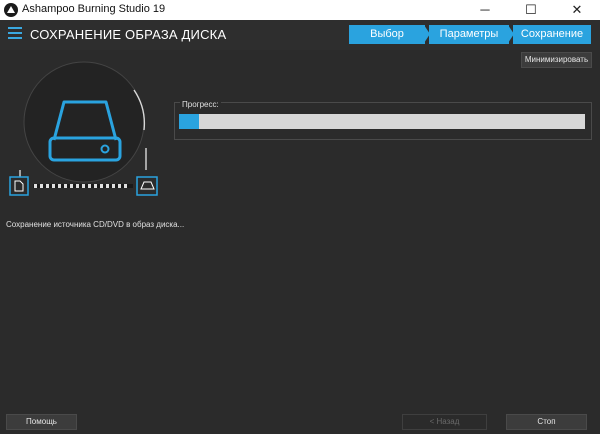 This screenshot has width=600, height=434. What do you see at coordinates (546, 422) in the screenshot?
I see `stop-button: Стоп` at bounding box center [546, 422].